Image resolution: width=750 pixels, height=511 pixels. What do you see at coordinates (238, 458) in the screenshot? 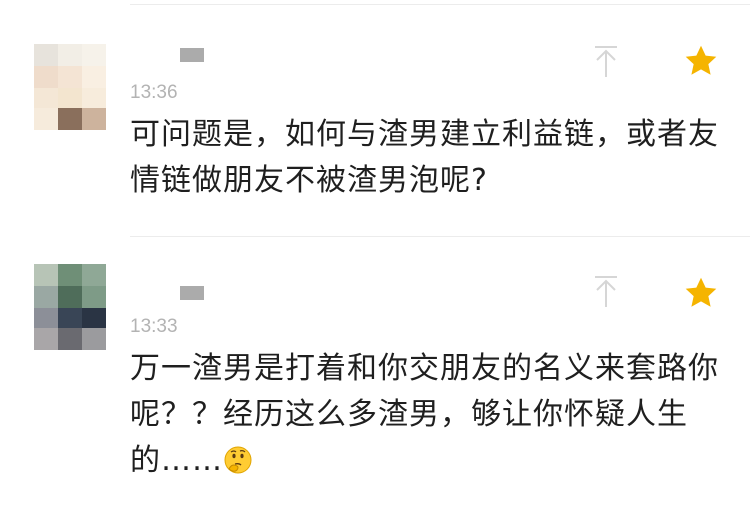
I see `thinking-face-icon` at bounding box center [238, 458].